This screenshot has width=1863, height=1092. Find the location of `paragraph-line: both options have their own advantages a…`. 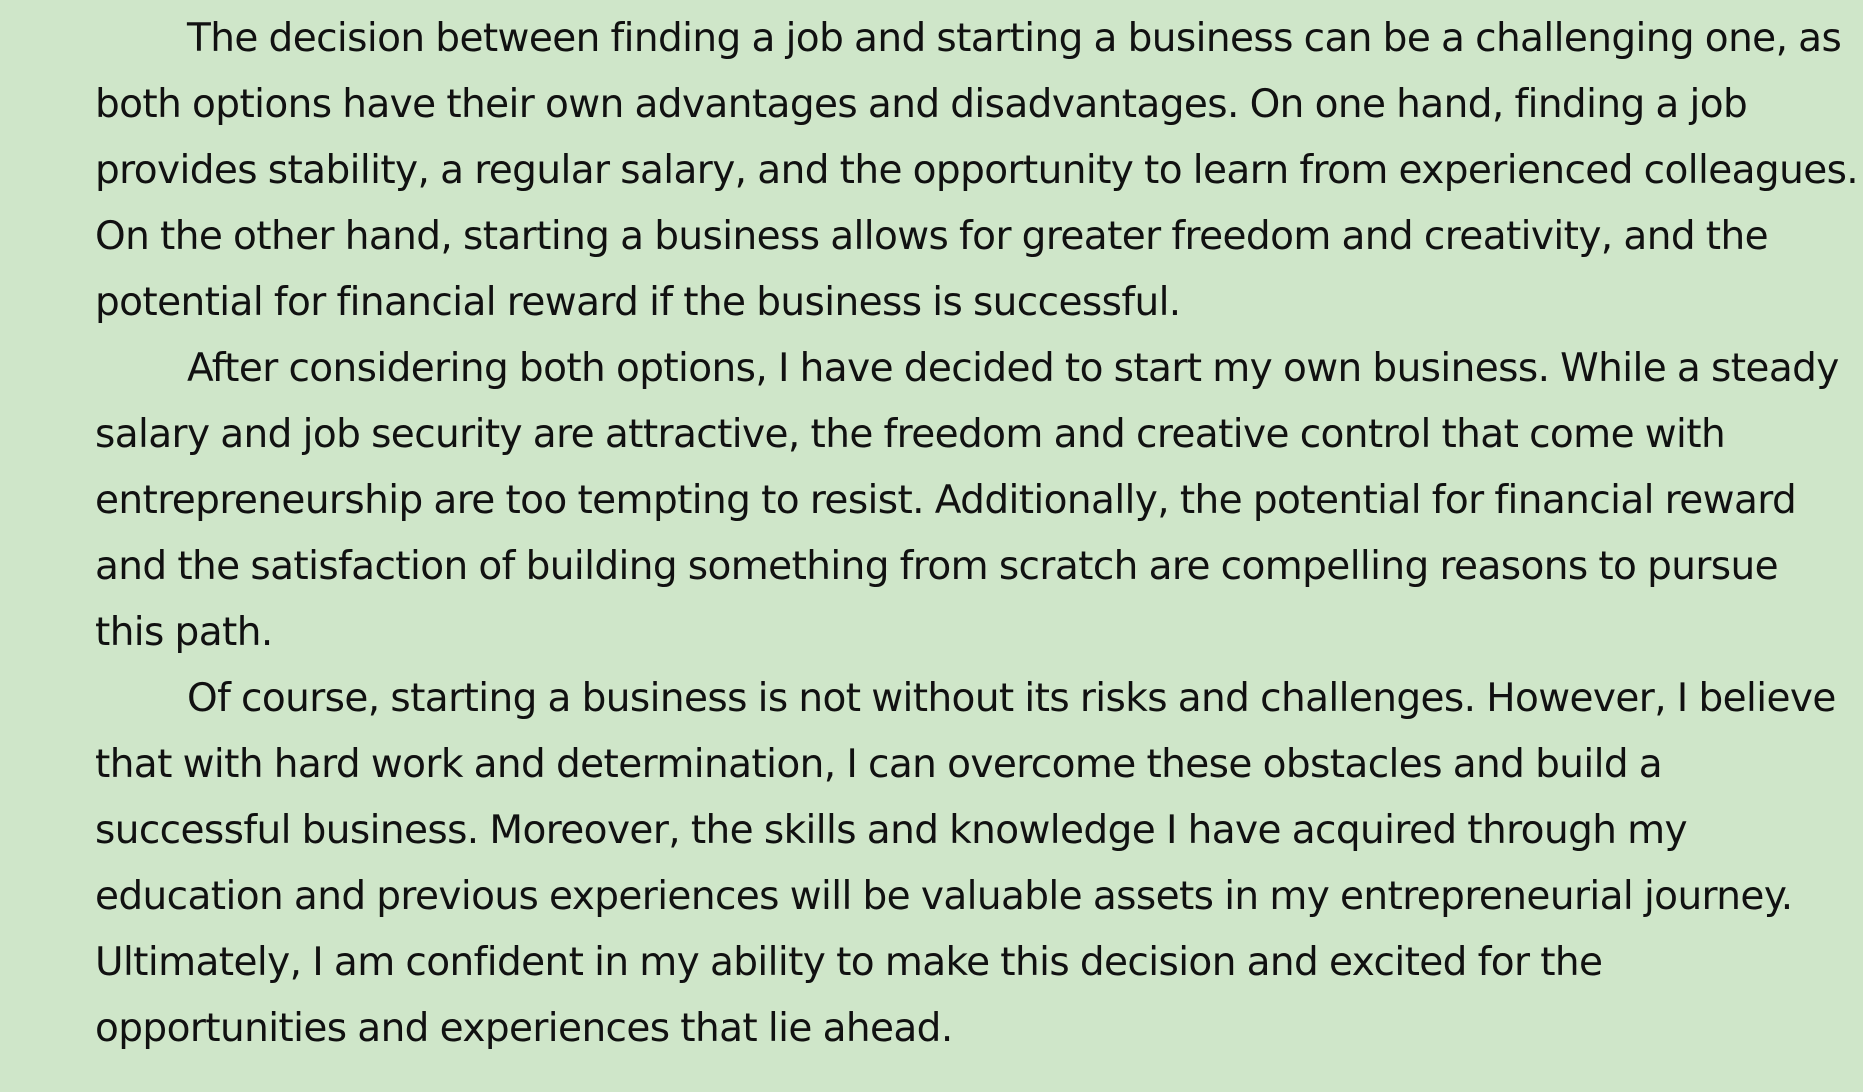

paragraph-line: both options have their own advantages a… is located at coordinates (921, 104).